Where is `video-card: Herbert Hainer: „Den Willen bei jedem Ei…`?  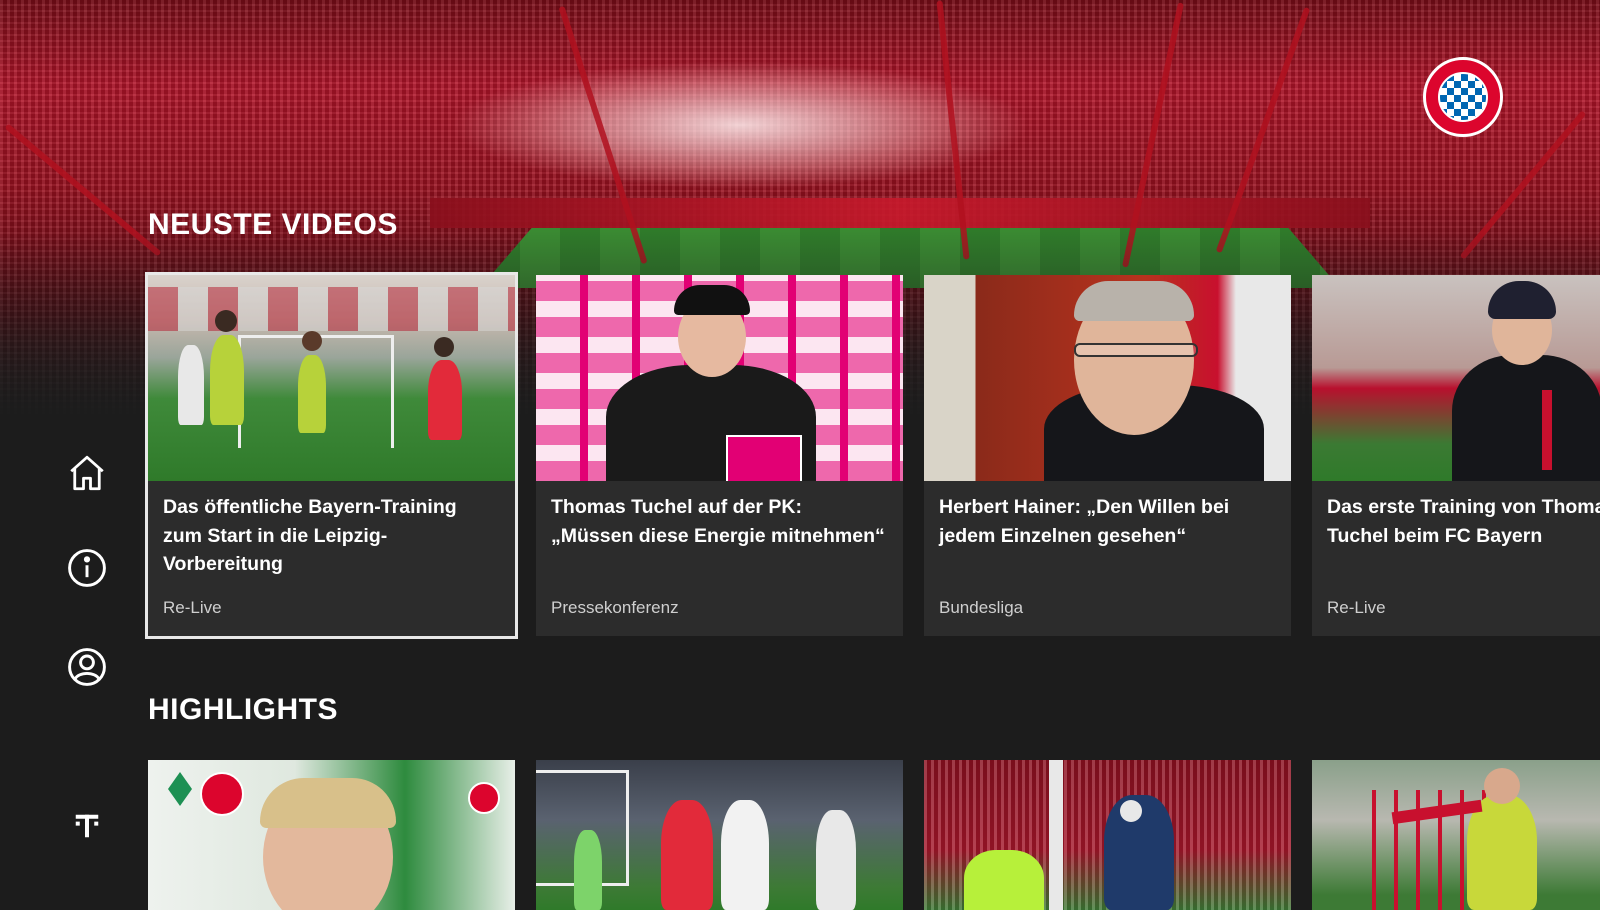
video-card: Herbert Hainer: „Den Willen bei jedem Ei… is located at coordinates (1107, 455).